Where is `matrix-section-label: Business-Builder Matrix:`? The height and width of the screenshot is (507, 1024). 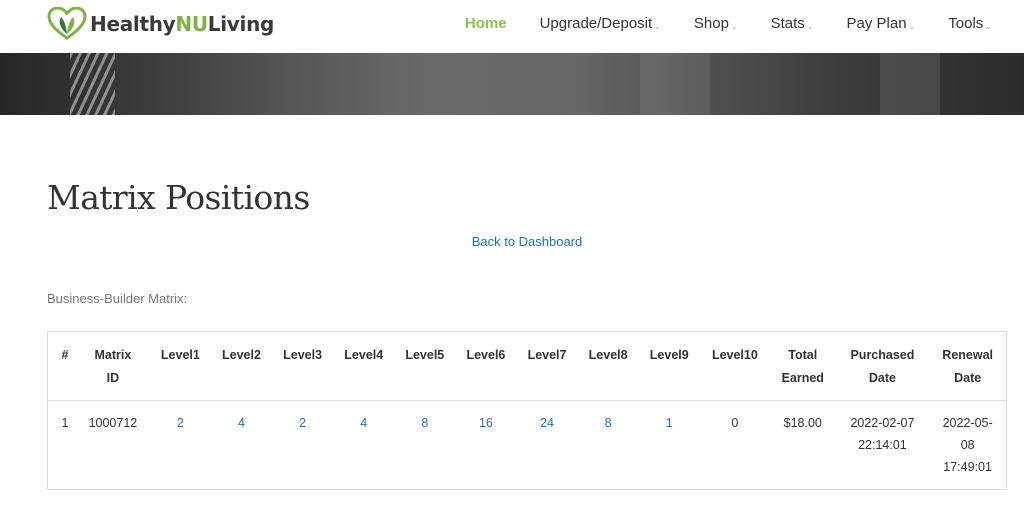
matrix-section-label: Business-Builder Matrix: is located at coordinates (117, 298).